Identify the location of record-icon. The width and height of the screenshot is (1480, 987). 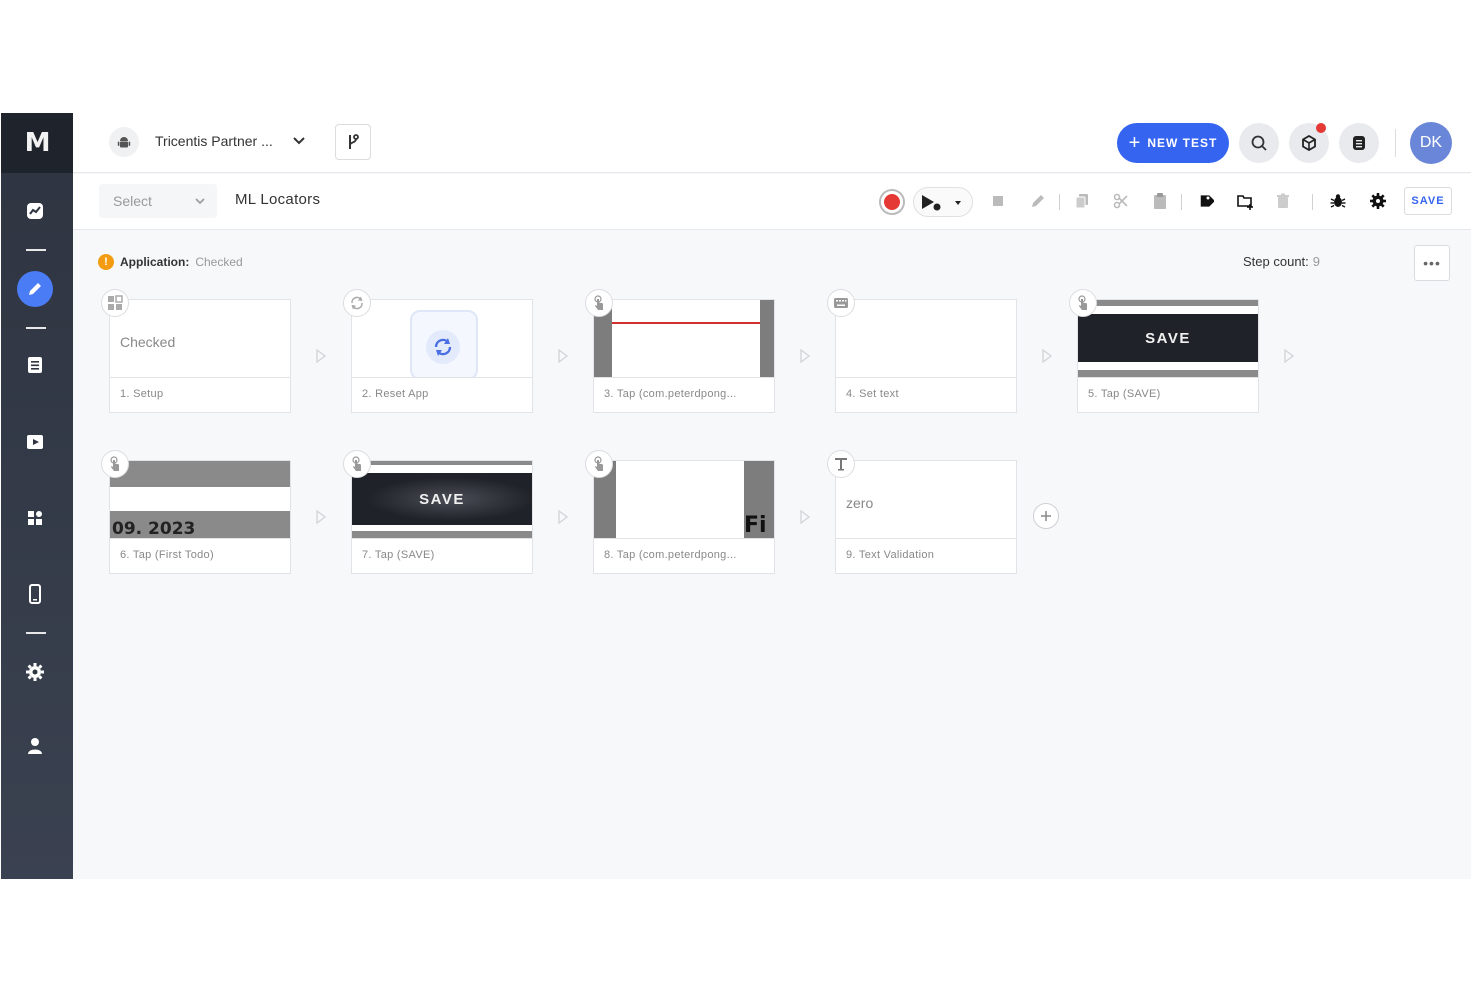
(892, 202).